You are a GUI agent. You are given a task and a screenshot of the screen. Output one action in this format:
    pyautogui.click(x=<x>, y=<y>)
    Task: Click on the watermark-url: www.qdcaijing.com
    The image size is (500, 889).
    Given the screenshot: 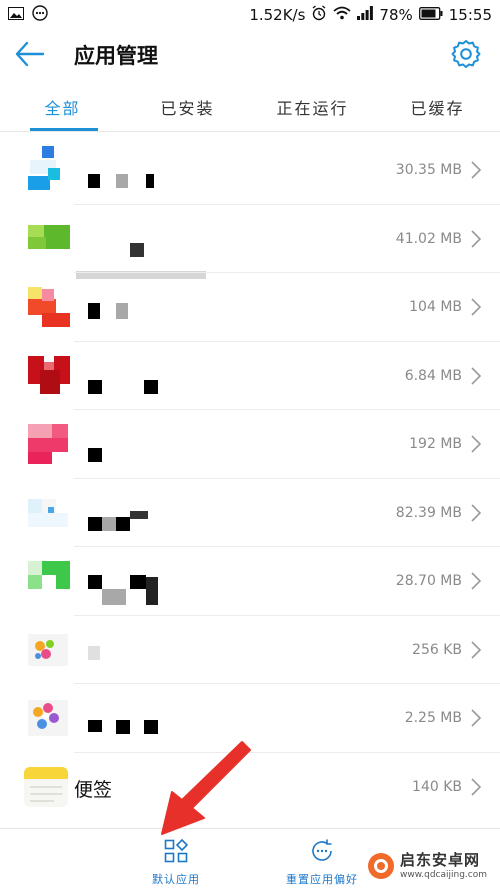 What is the action you would take?
    pyautogui.click(x=444, y=875)
    